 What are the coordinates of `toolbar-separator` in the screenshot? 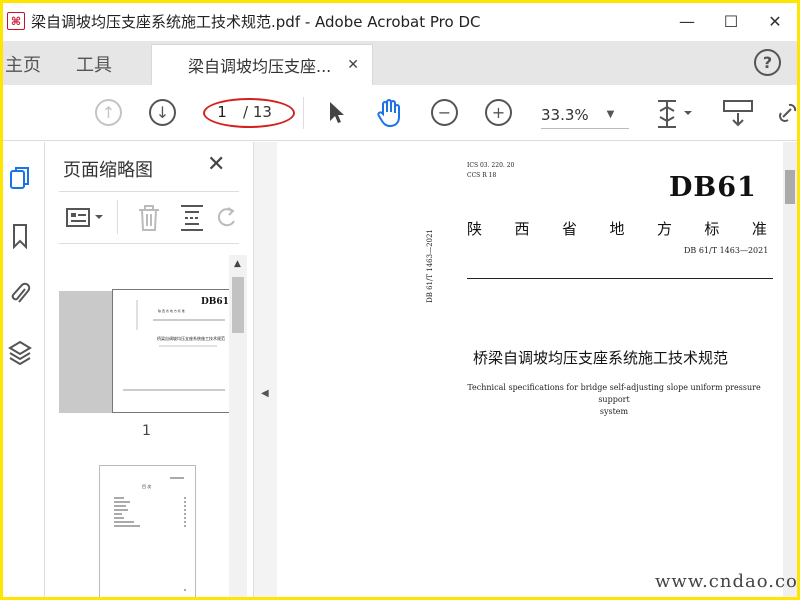 It's located at (303, 113).